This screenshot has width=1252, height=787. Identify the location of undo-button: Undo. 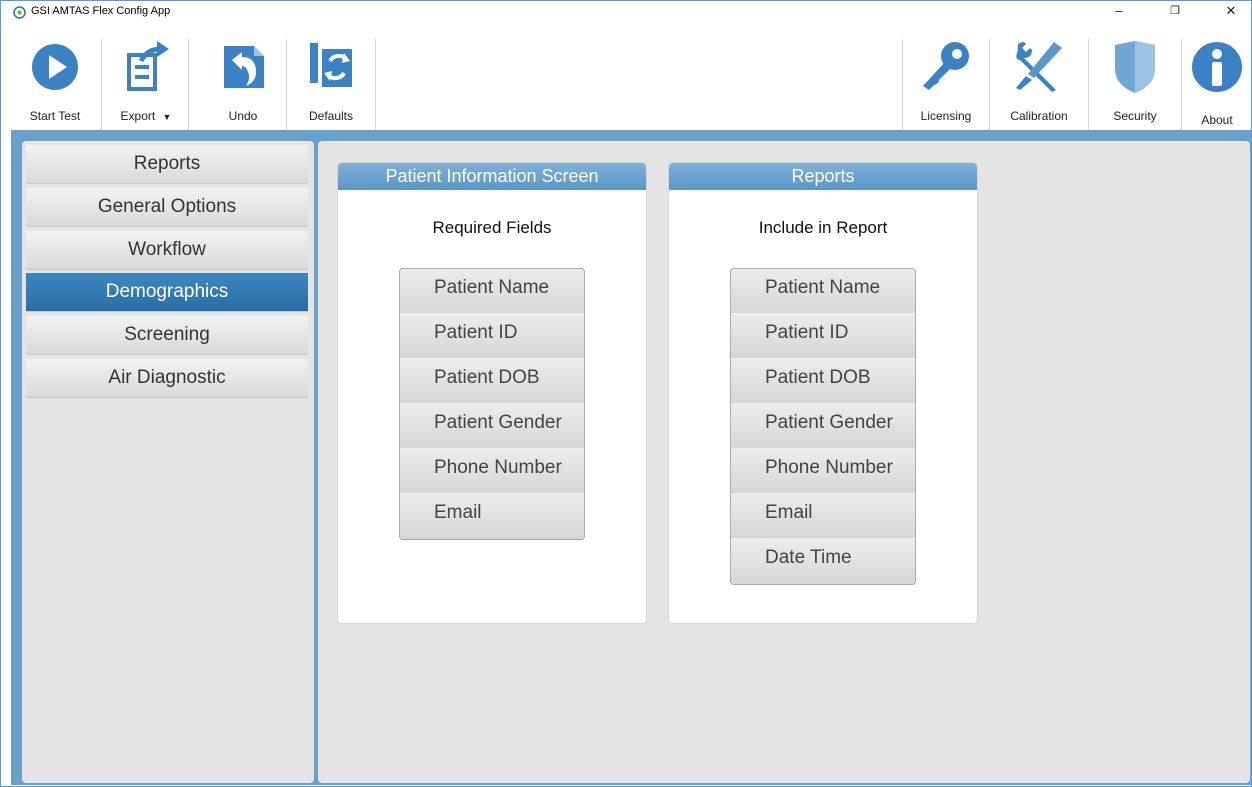
(243, 83).